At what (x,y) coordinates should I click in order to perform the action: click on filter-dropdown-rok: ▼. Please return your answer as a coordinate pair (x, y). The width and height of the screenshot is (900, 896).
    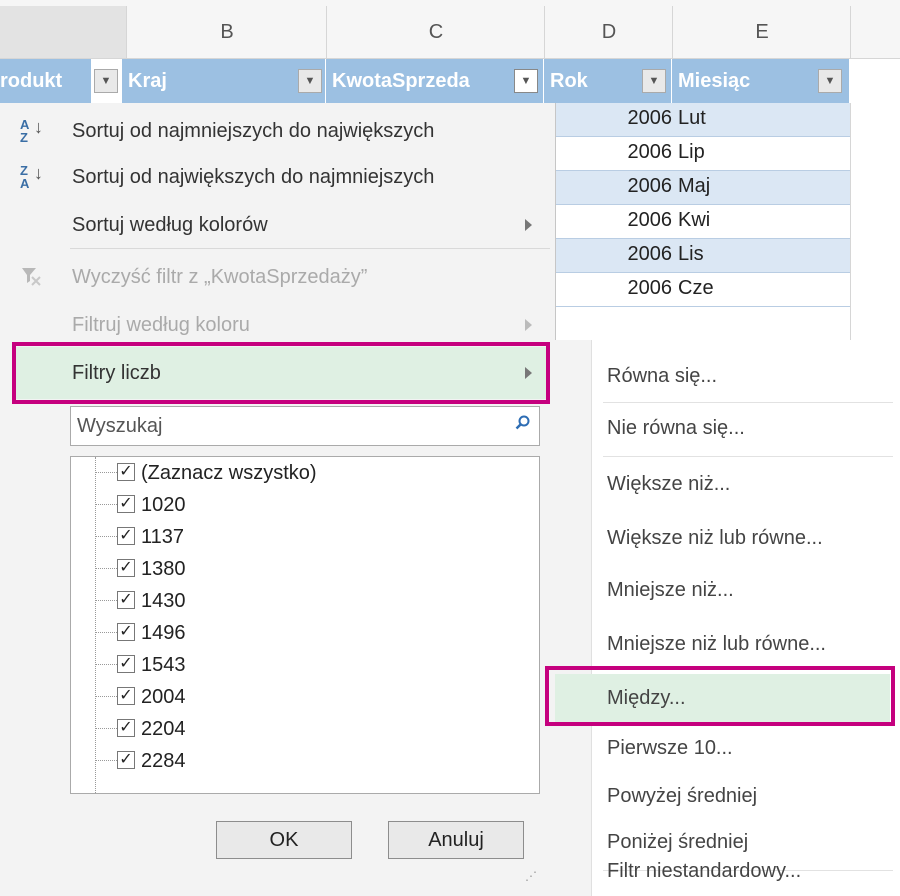
    Looking at the image, I should click on (654, 81).